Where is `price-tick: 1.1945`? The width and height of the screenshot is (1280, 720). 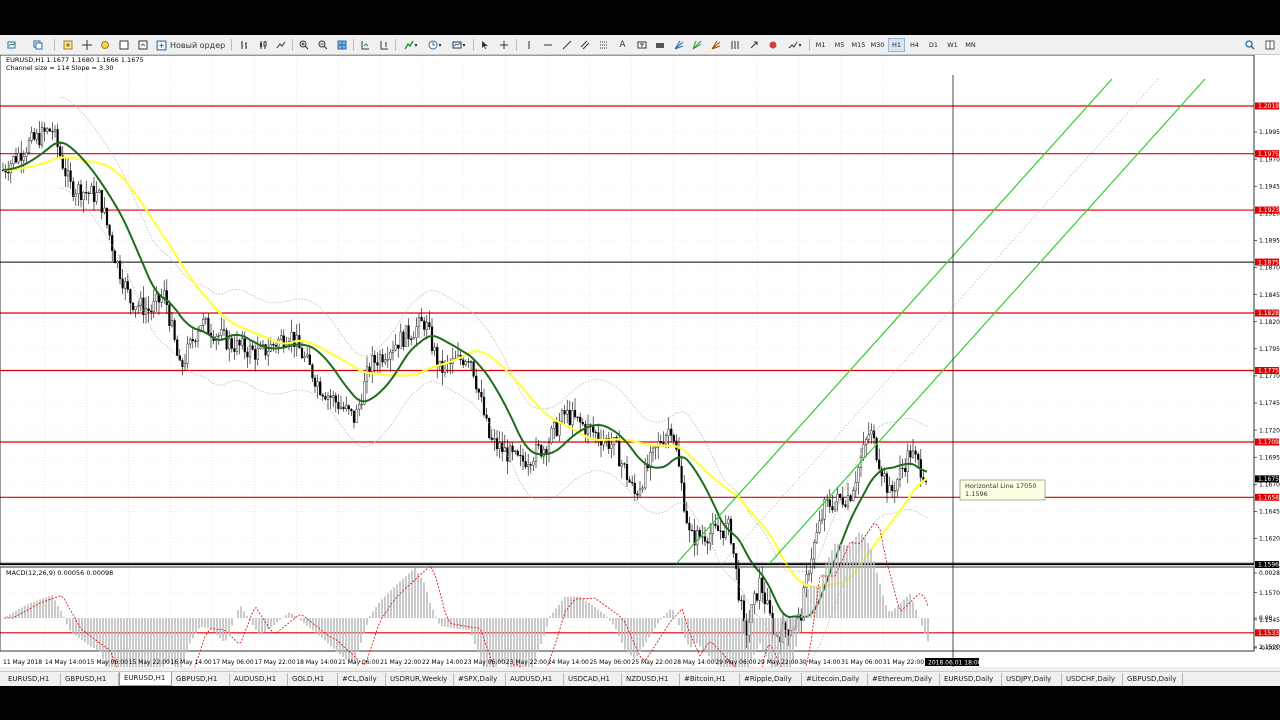 price-tick: 1.1945 is located at coordinates (1269, 186).